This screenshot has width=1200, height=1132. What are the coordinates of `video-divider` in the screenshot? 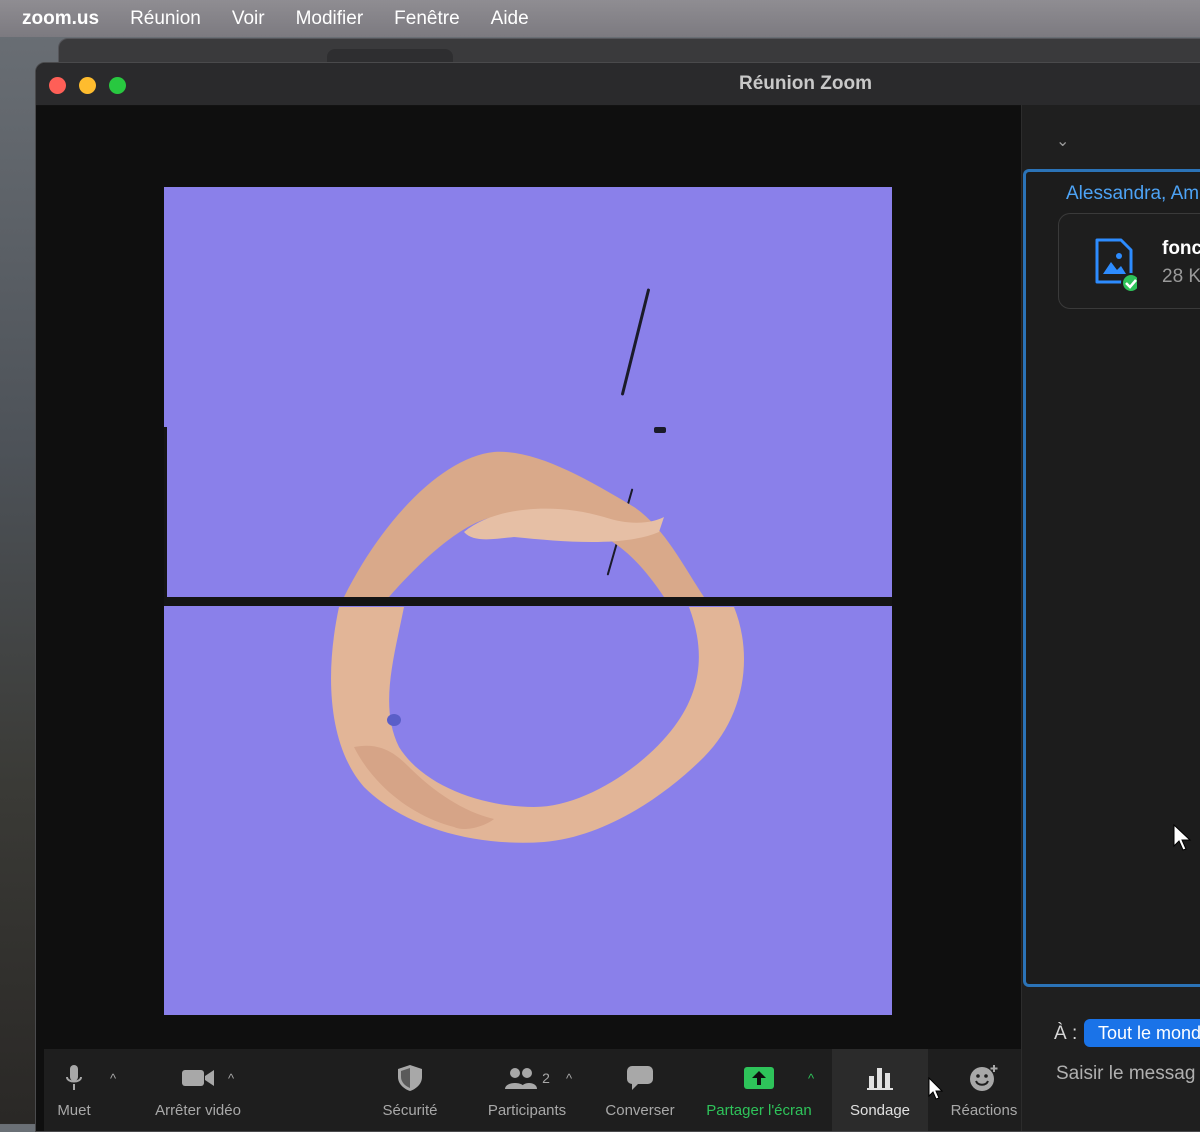 It's located at (528, 601).